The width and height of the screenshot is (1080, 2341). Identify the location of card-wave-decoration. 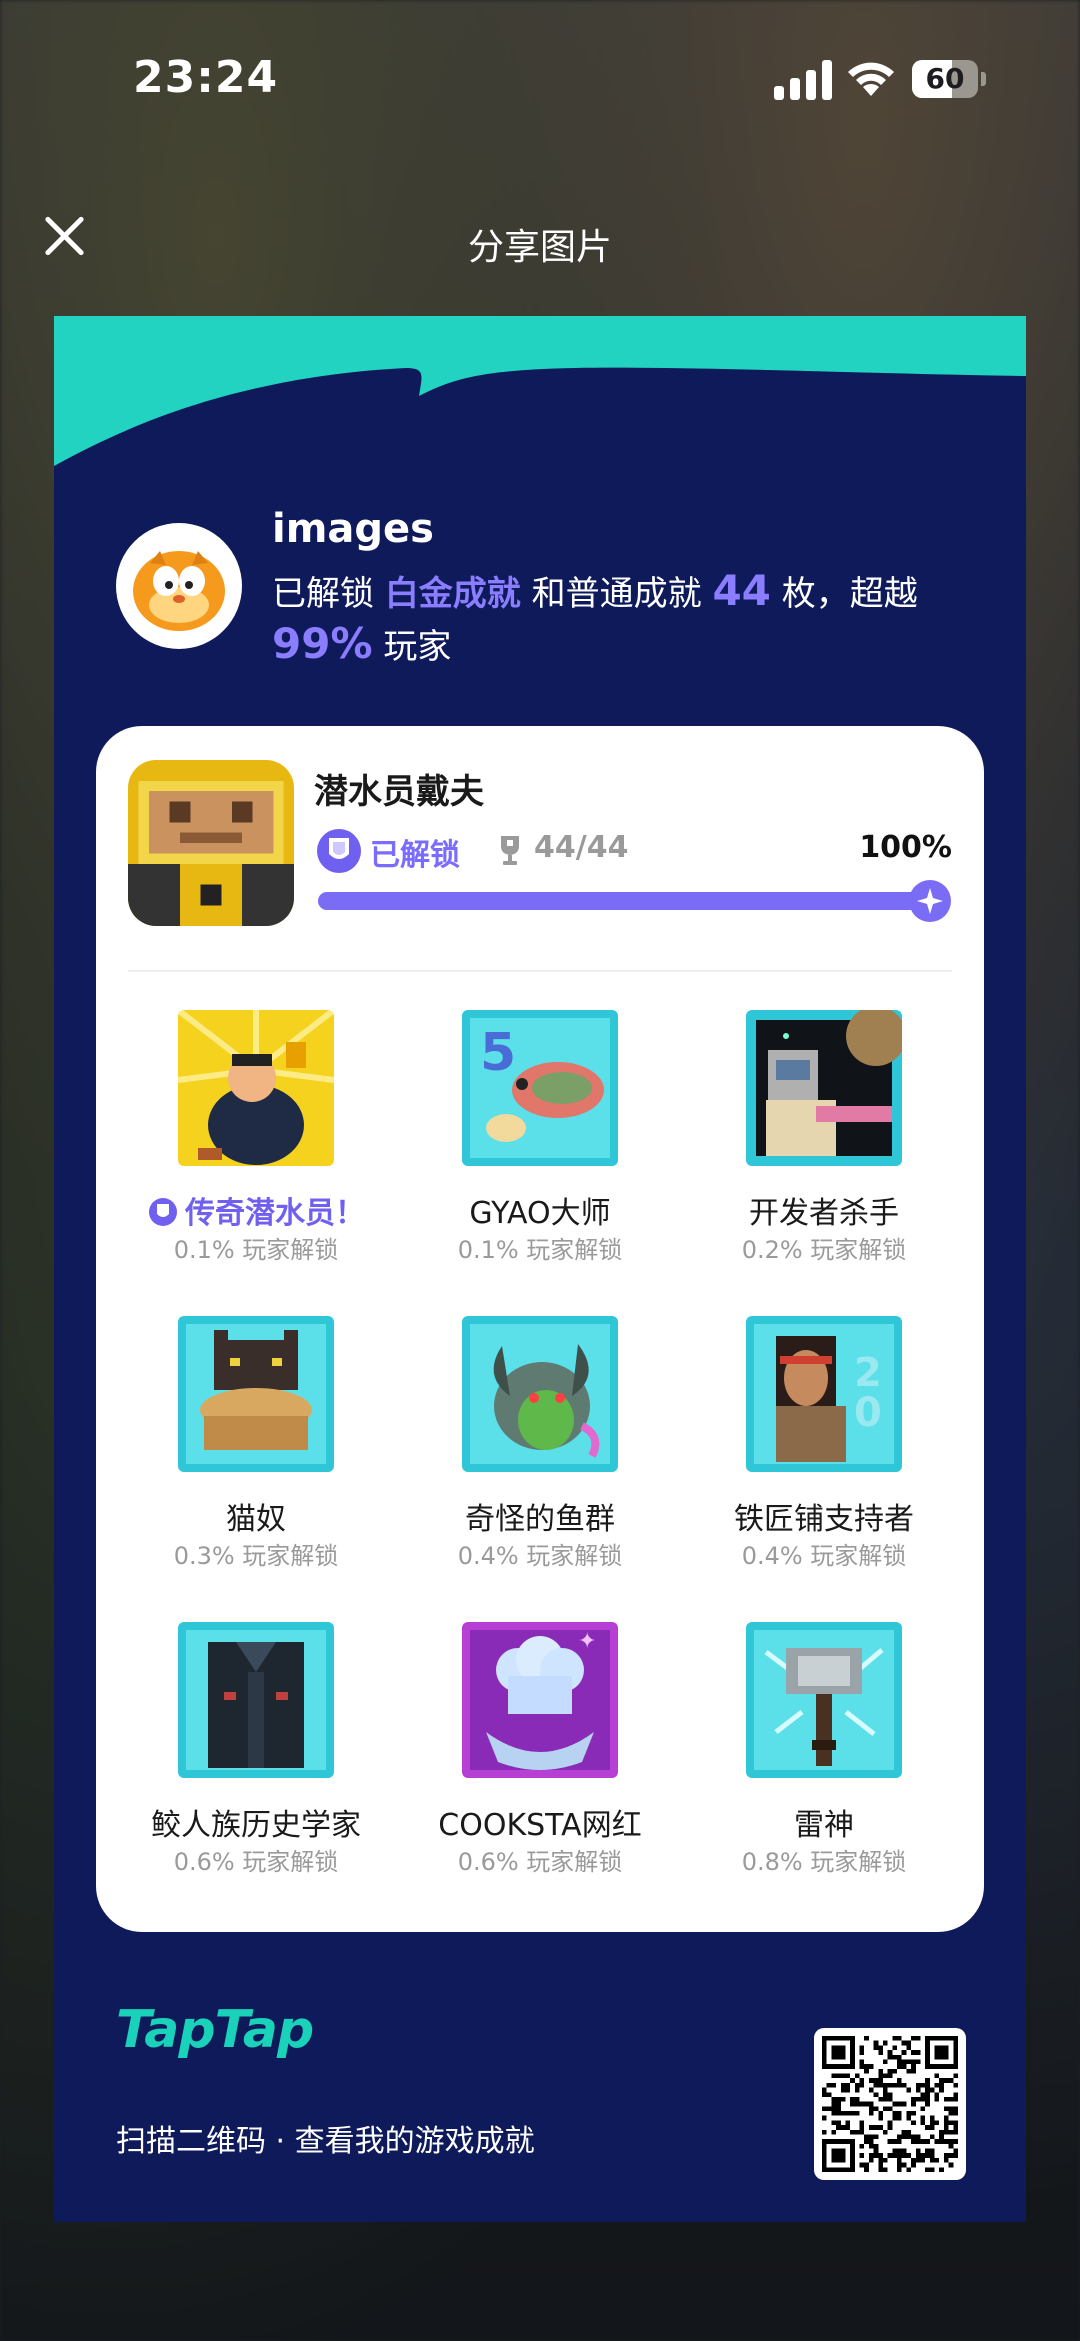
(540, 391).